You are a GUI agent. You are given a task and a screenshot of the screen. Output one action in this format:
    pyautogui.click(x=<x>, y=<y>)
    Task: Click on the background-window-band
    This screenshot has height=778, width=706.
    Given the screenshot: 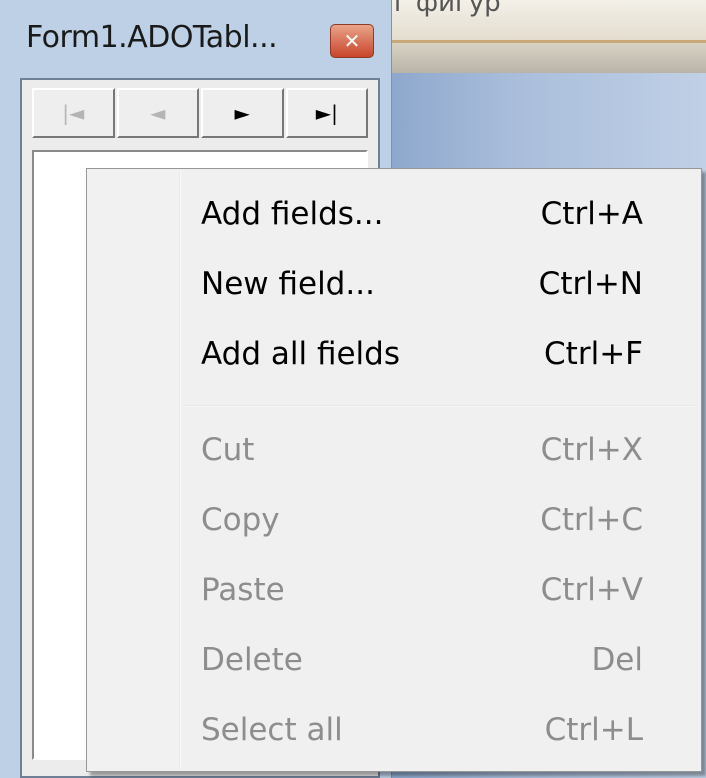 What is the action you would take?
    pyautogui.click(x=544, y=58)
    